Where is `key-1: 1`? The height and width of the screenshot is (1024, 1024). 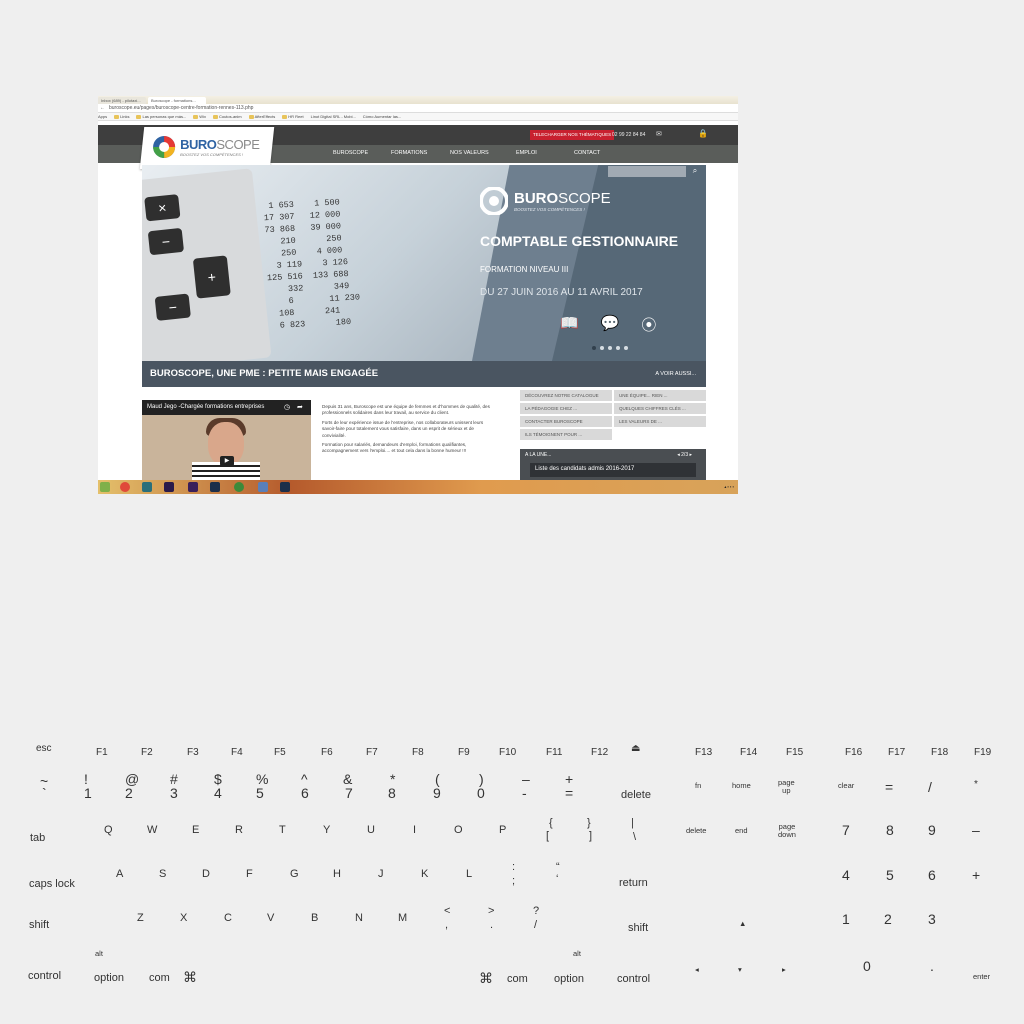
key-1: 1 is located at coordinates (88, 793).